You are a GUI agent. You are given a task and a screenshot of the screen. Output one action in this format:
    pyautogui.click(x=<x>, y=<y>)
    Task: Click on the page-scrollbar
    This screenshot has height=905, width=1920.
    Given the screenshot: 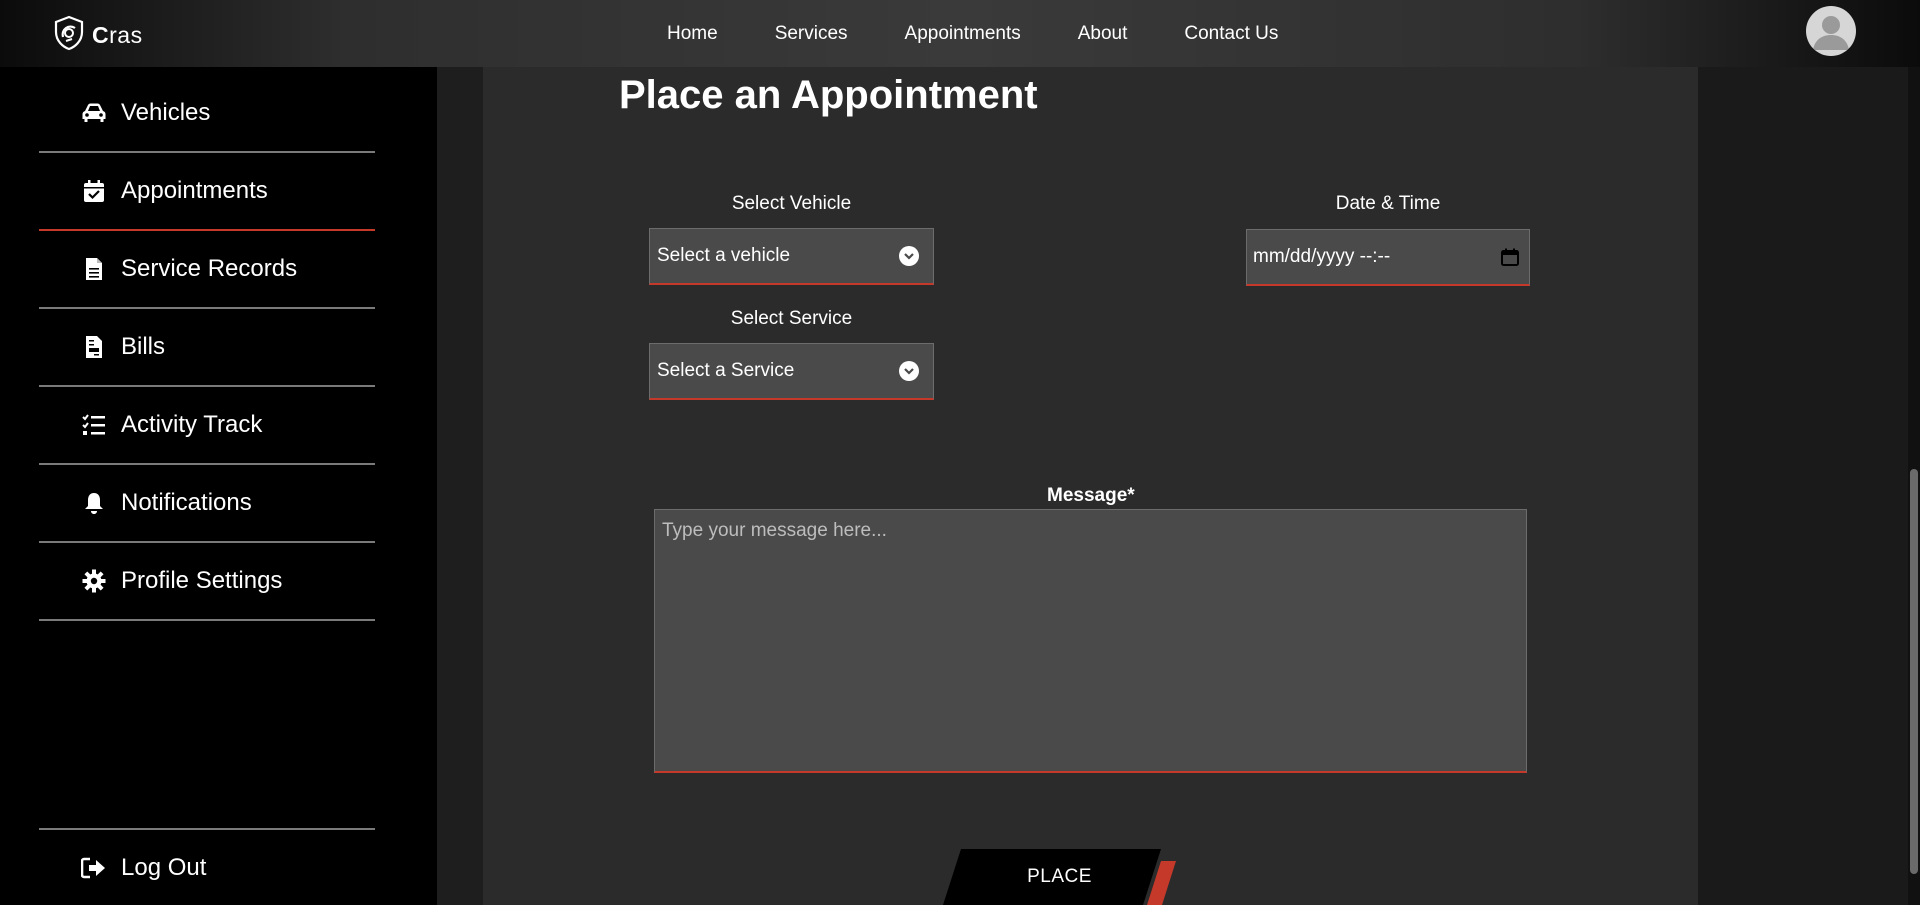 What is the action you would take?
    pyautogui.click(x=1914, y=486)
    